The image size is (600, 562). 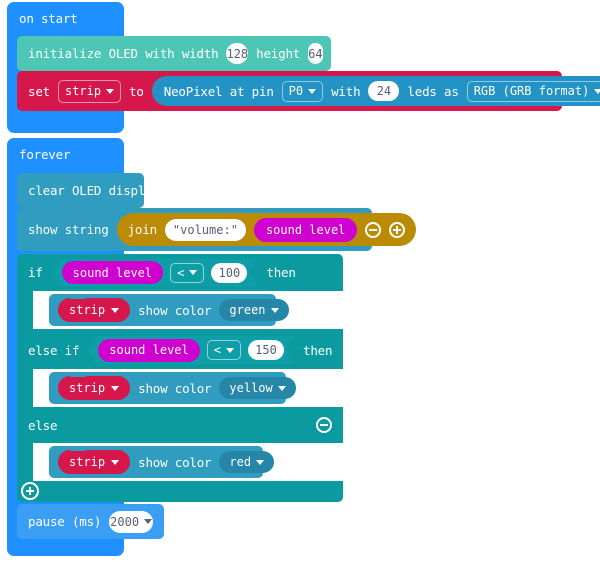 I want to click on block-initialize-oled: initialize OLED with width 128 height 64, so click(x=174, y=53).